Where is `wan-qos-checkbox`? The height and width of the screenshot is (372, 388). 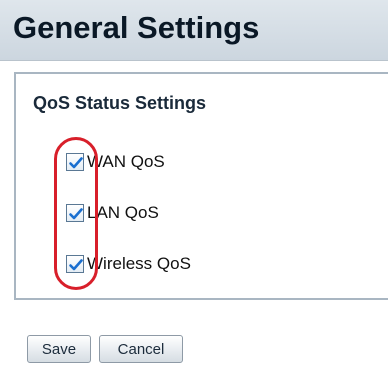 wan-qos-checkbox is located at coordinates (75, 162).